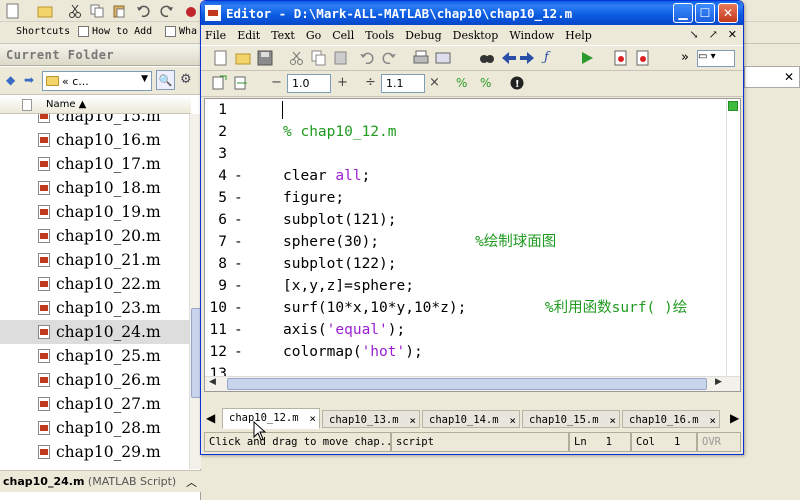 The height and width of the screenshot is (500, 800). I want to click on plus-icon: +, so click(342, 82).